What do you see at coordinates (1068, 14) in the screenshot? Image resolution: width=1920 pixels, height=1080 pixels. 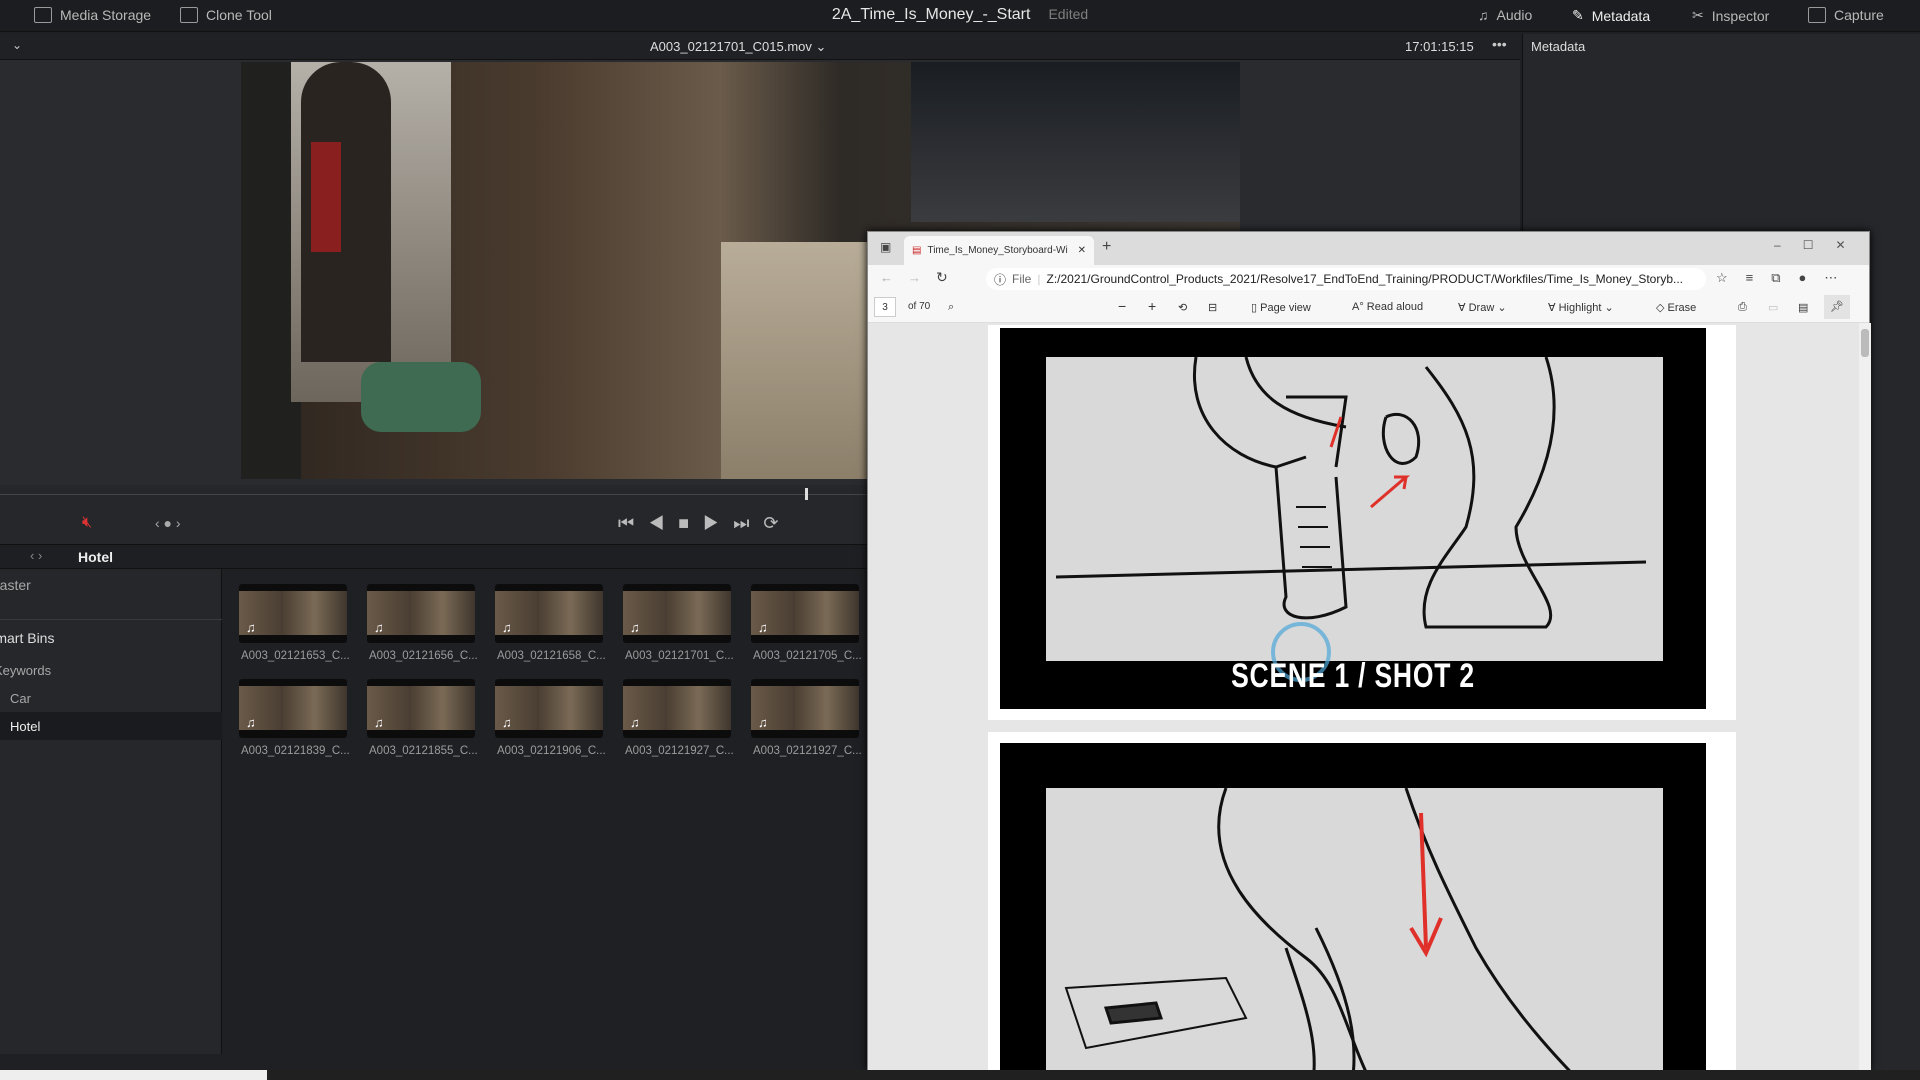 I see `edit-status: Edited` at bounding box center [1068, 14].